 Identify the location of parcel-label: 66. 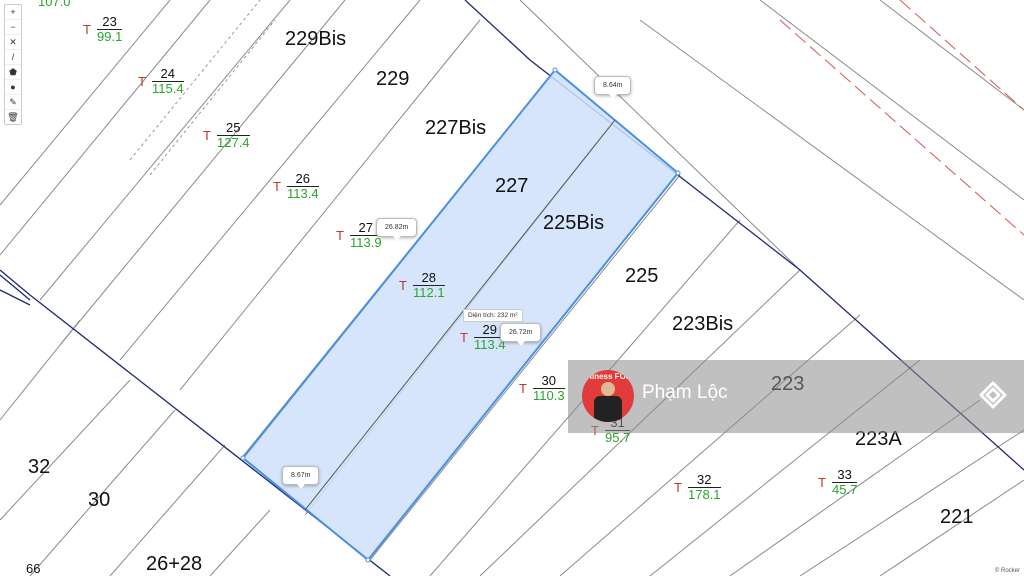
(33, 569).